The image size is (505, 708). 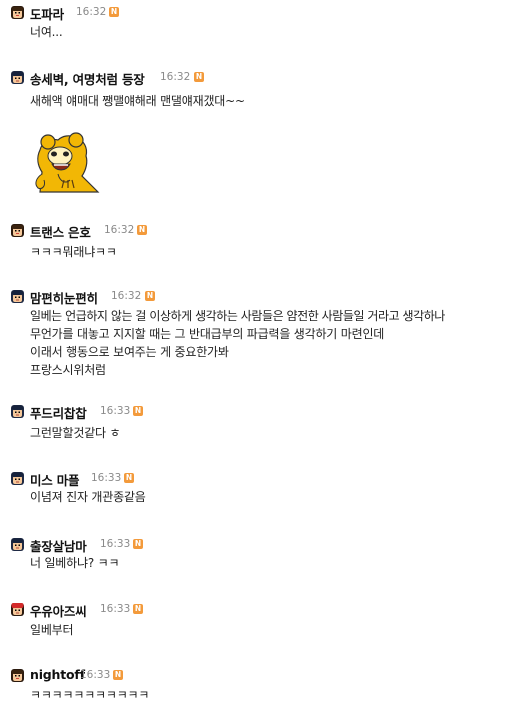 I want to click on comment-username: 출장살남마, so click(x=58, y=545).